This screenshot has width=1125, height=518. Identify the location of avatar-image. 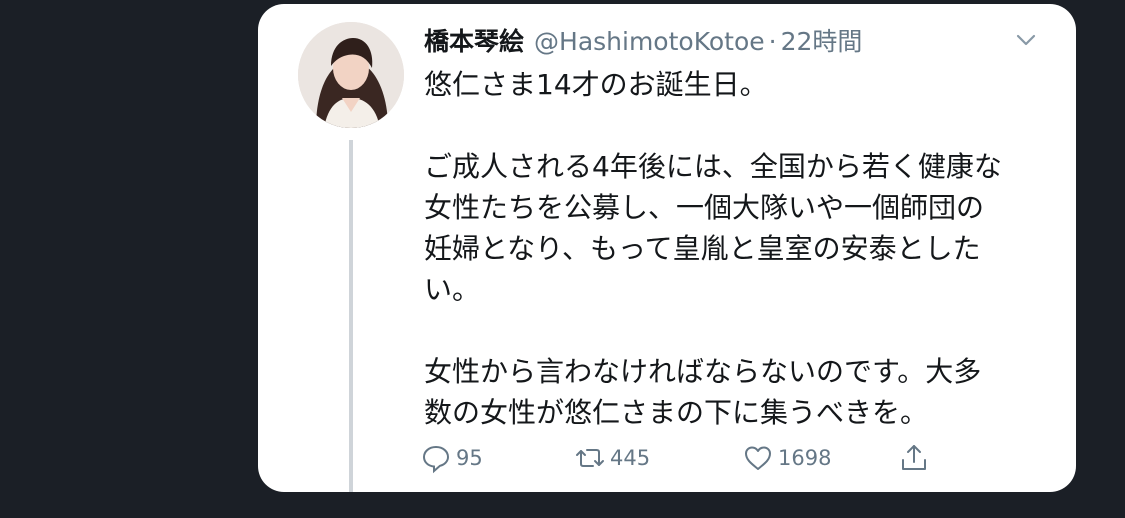
(351, 75).